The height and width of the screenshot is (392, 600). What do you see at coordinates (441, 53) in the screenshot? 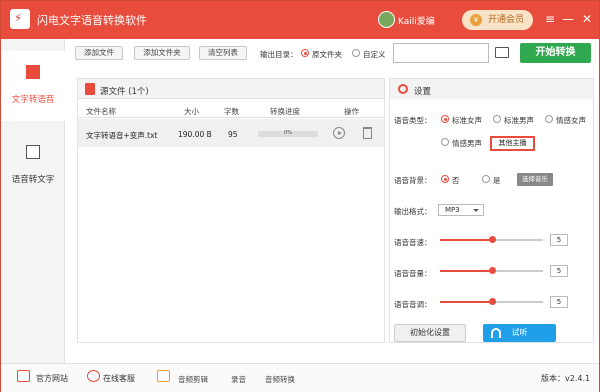
I see `output-path-input` at bounding box center [441, 53].